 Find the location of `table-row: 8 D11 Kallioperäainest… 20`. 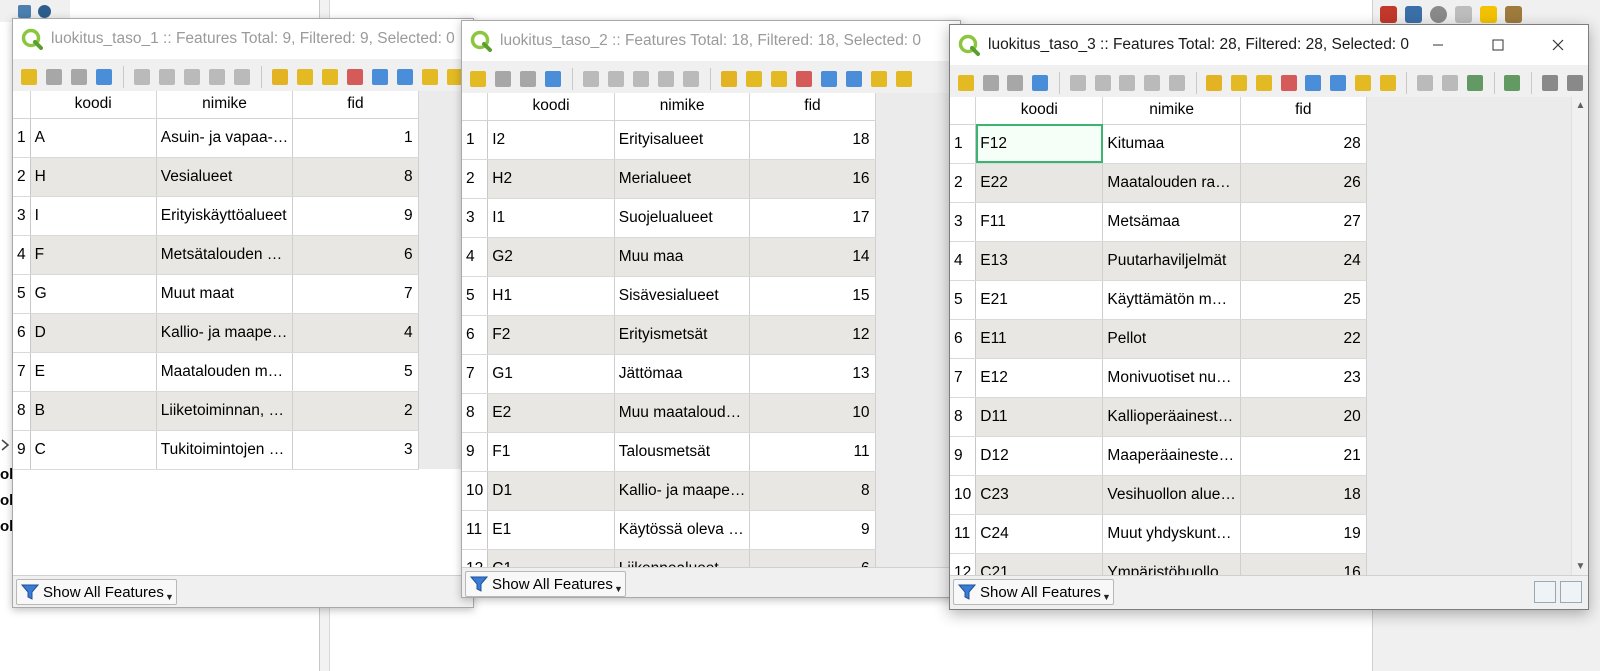

table-row: 8 D11 Kallioperäainest… 20 is located at coordinates (1260, 417).